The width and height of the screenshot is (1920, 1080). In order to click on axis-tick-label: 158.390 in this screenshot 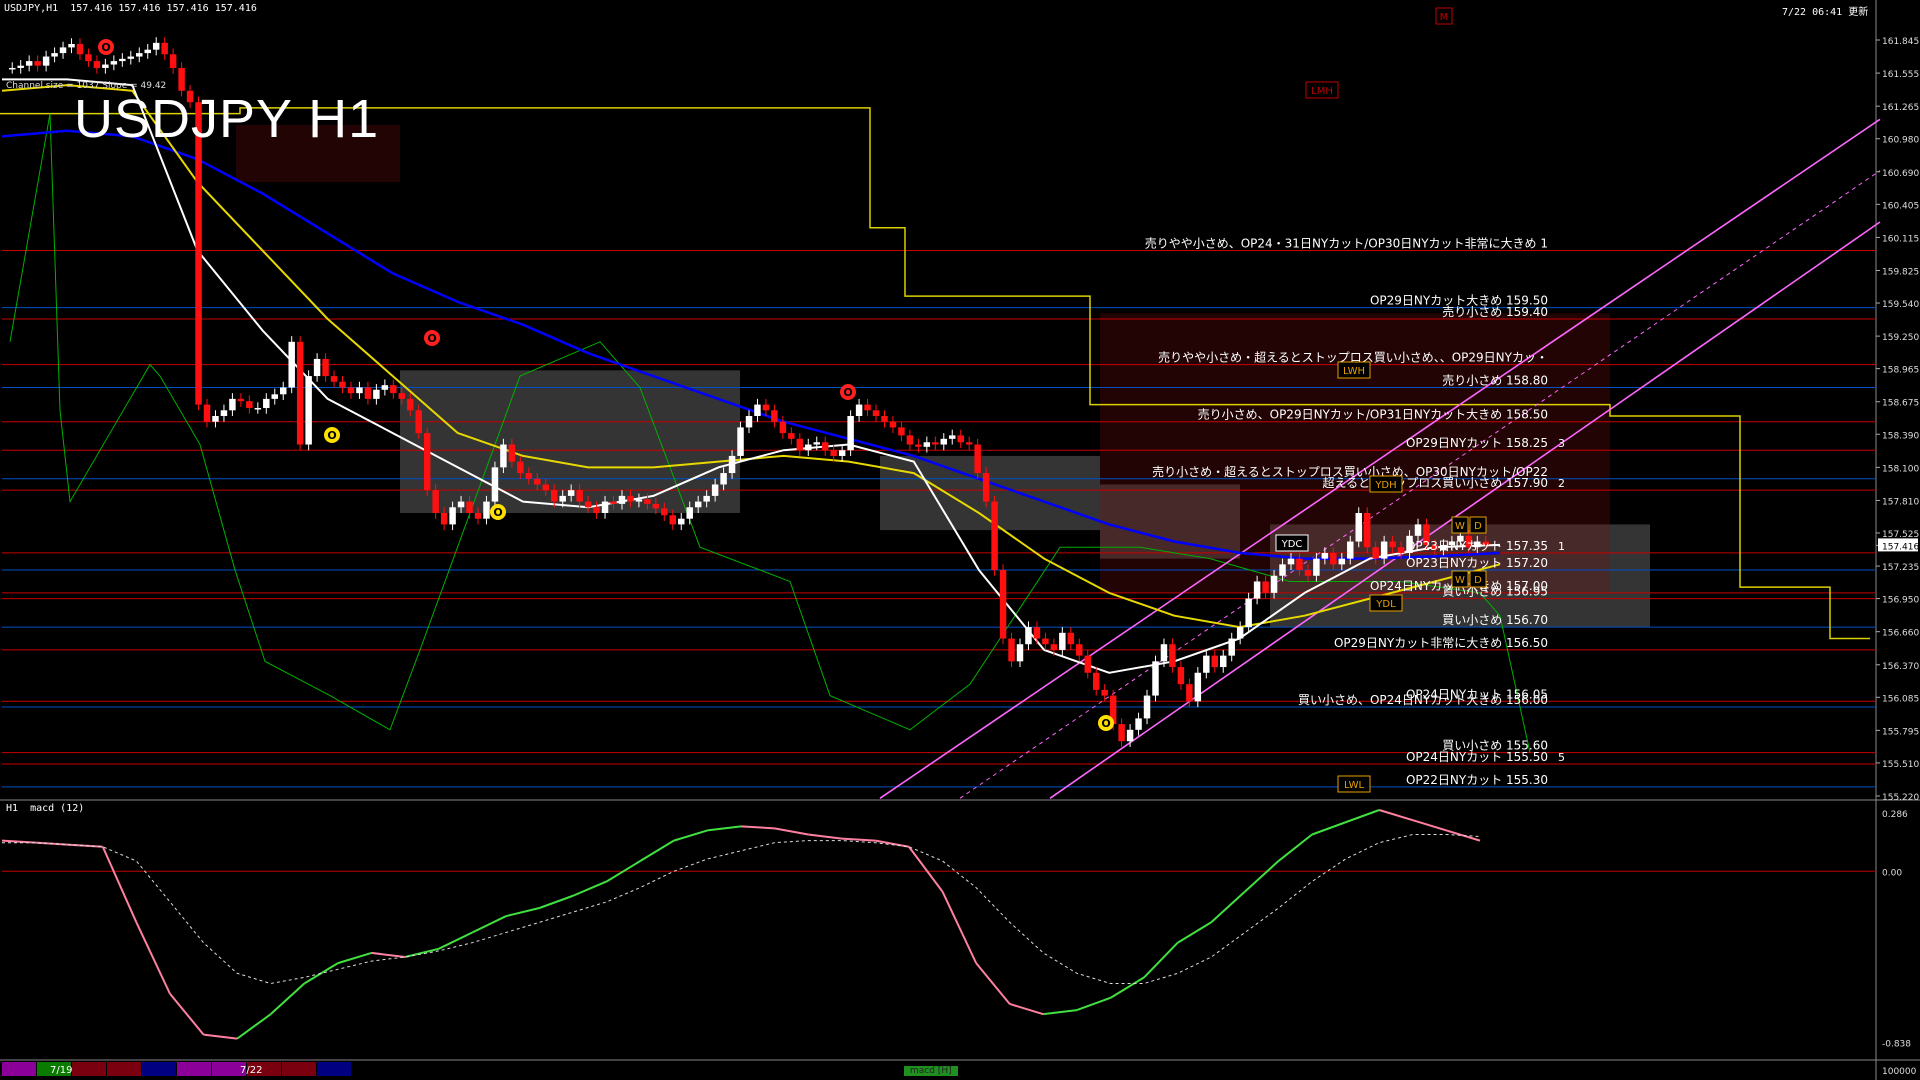, I will do `click(1900, 436)`.